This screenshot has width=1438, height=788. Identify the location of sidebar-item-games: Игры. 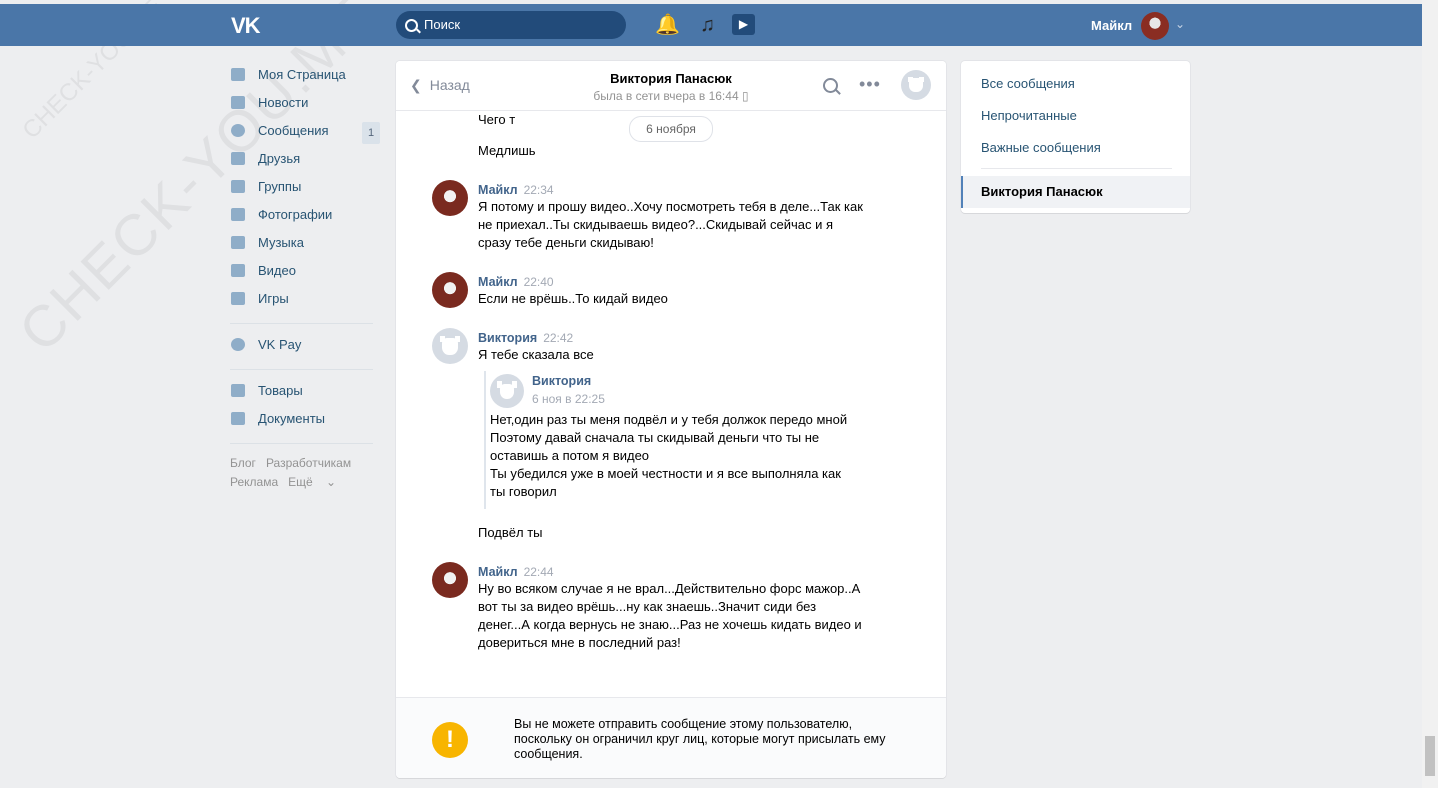
(305, 300).